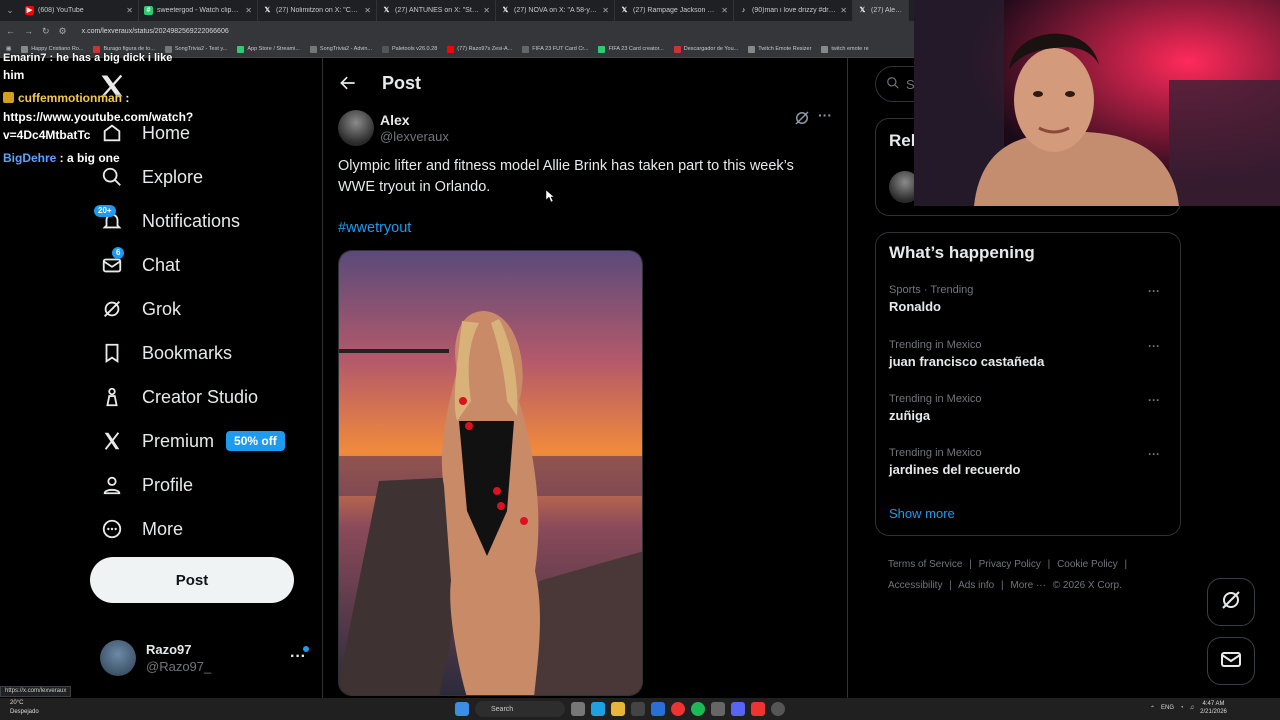 The width and height of the screenshot is (1280, 720). I want to click on author-handle: @lexveraux, so click(414, 136).